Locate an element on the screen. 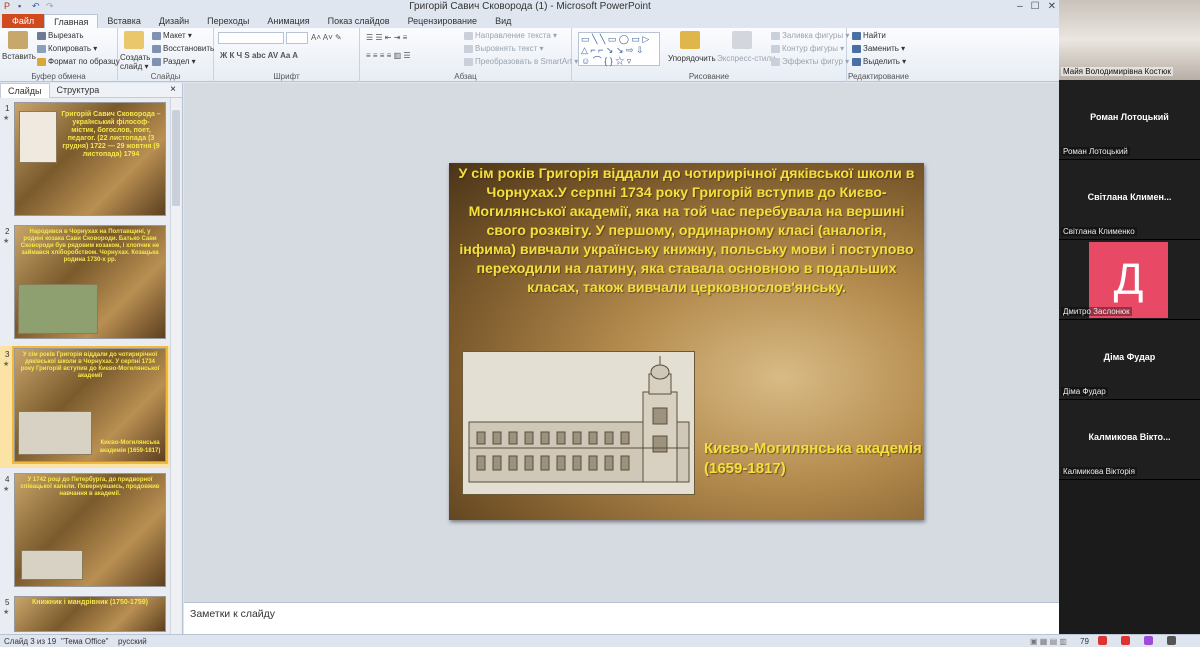 This screenshot has height=647, width=1200. select-icon is located at coordinates (856, 61).